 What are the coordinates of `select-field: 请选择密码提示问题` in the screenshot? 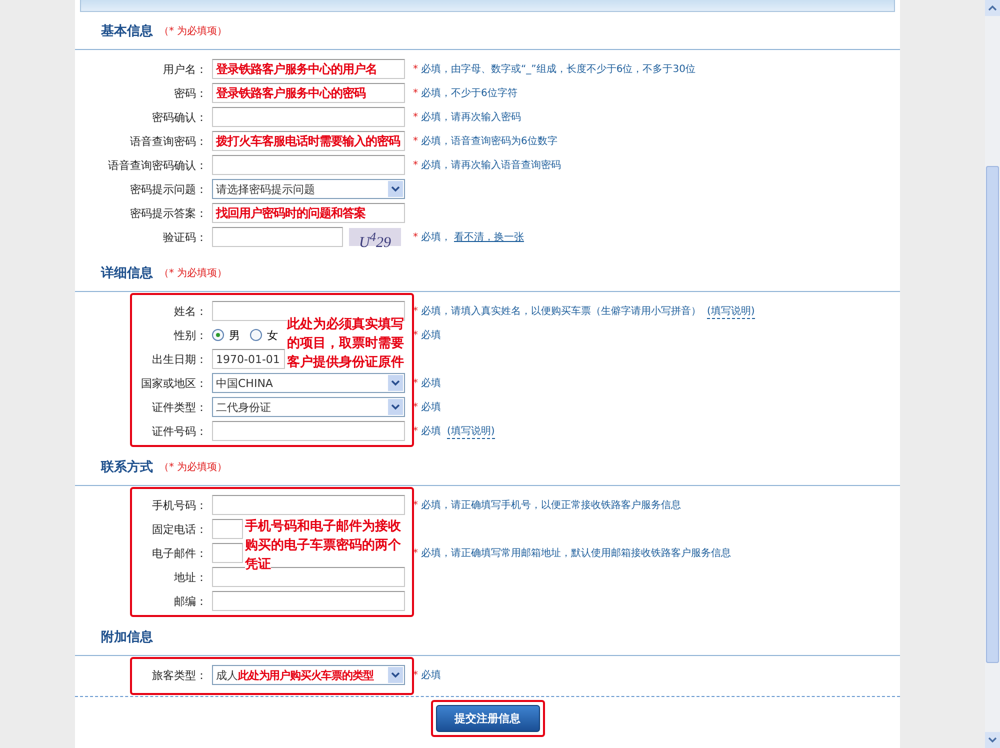 It's located at (308, 189).